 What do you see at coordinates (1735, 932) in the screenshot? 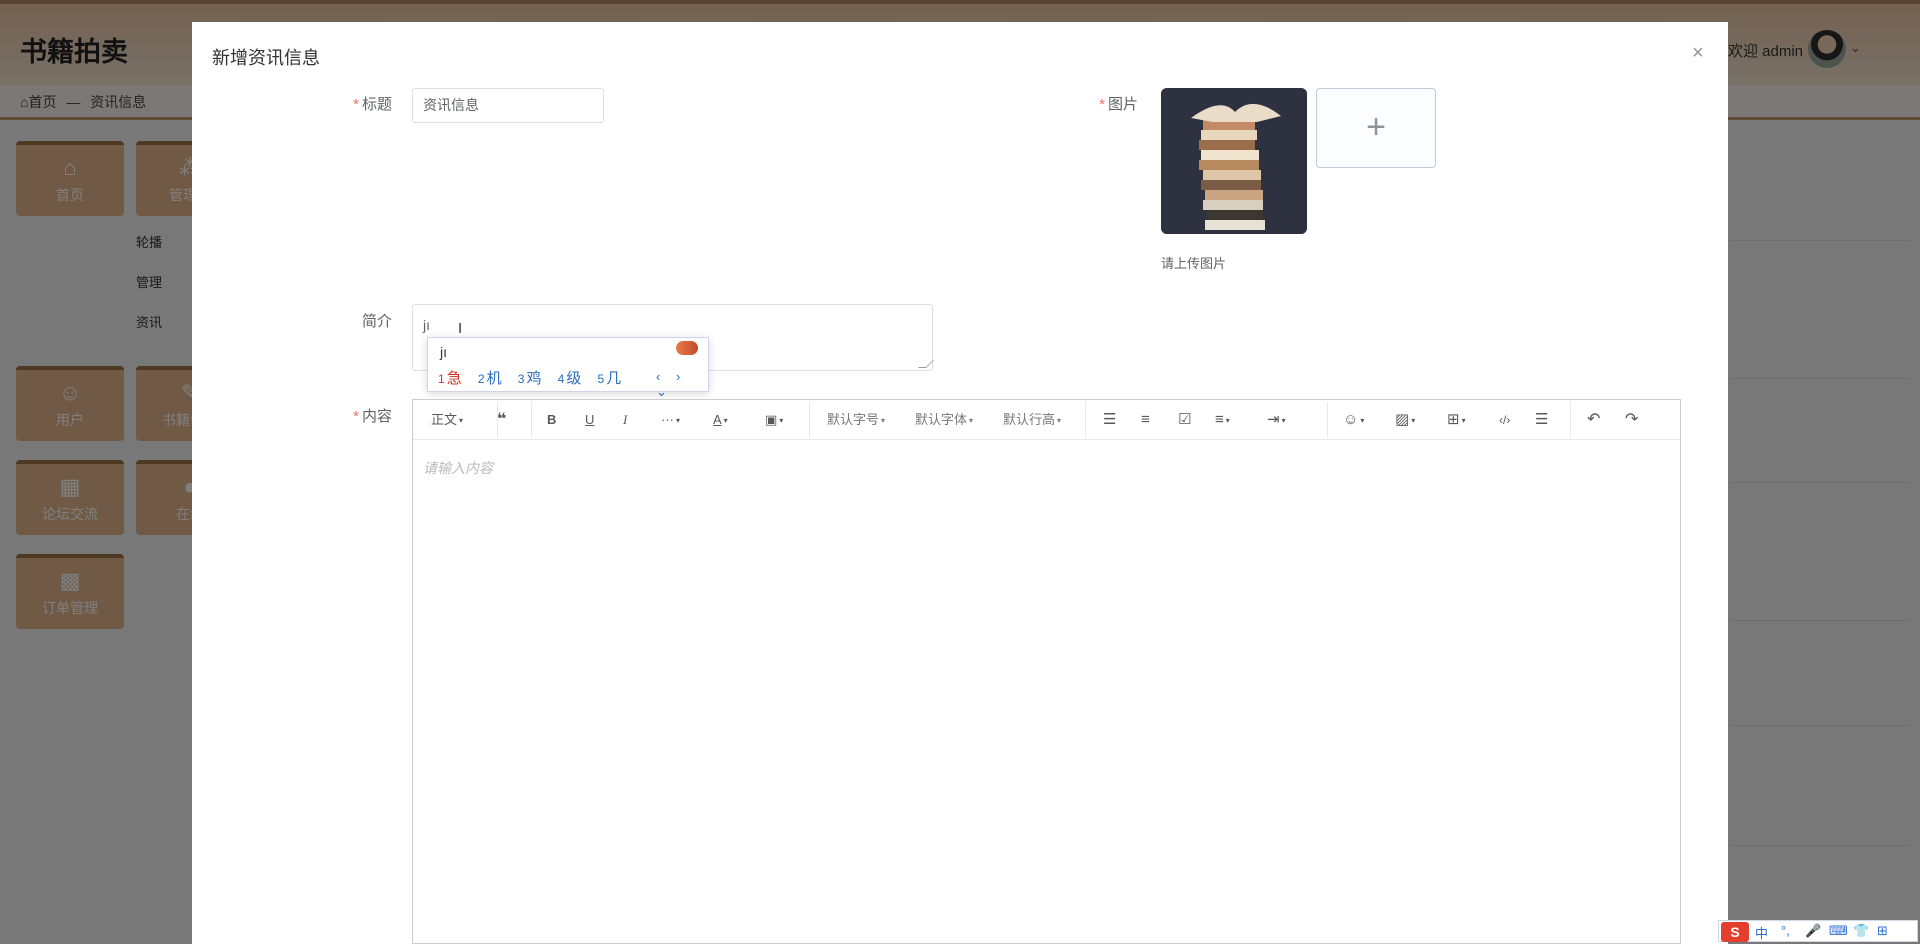
I see `sogou-logo-icon: S` at bounding box center [1735, 932].